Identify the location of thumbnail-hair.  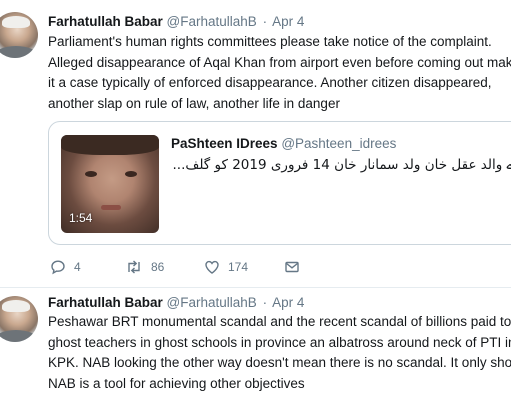
(110, 145).